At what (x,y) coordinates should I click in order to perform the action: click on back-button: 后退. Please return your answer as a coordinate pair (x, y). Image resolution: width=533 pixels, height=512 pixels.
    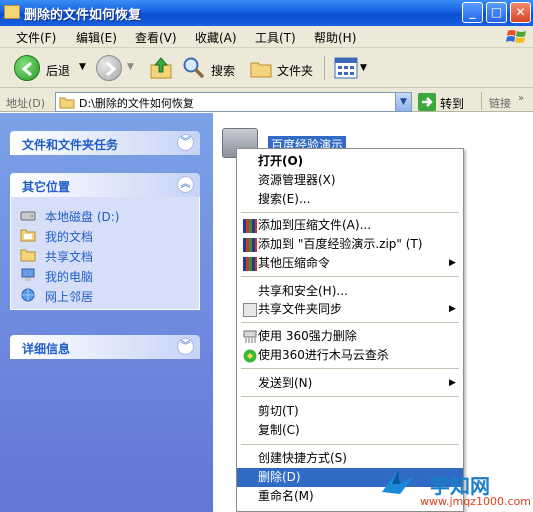
    Looking at the image, I should click on (58, 70).